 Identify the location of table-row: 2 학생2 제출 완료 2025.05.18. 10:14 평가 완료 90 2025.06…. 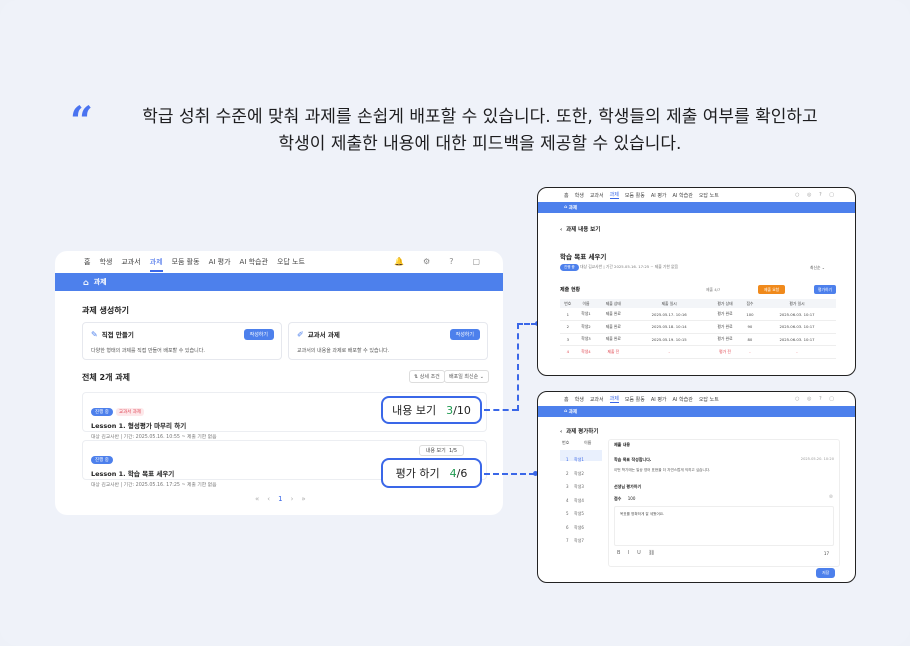
(698, 327).